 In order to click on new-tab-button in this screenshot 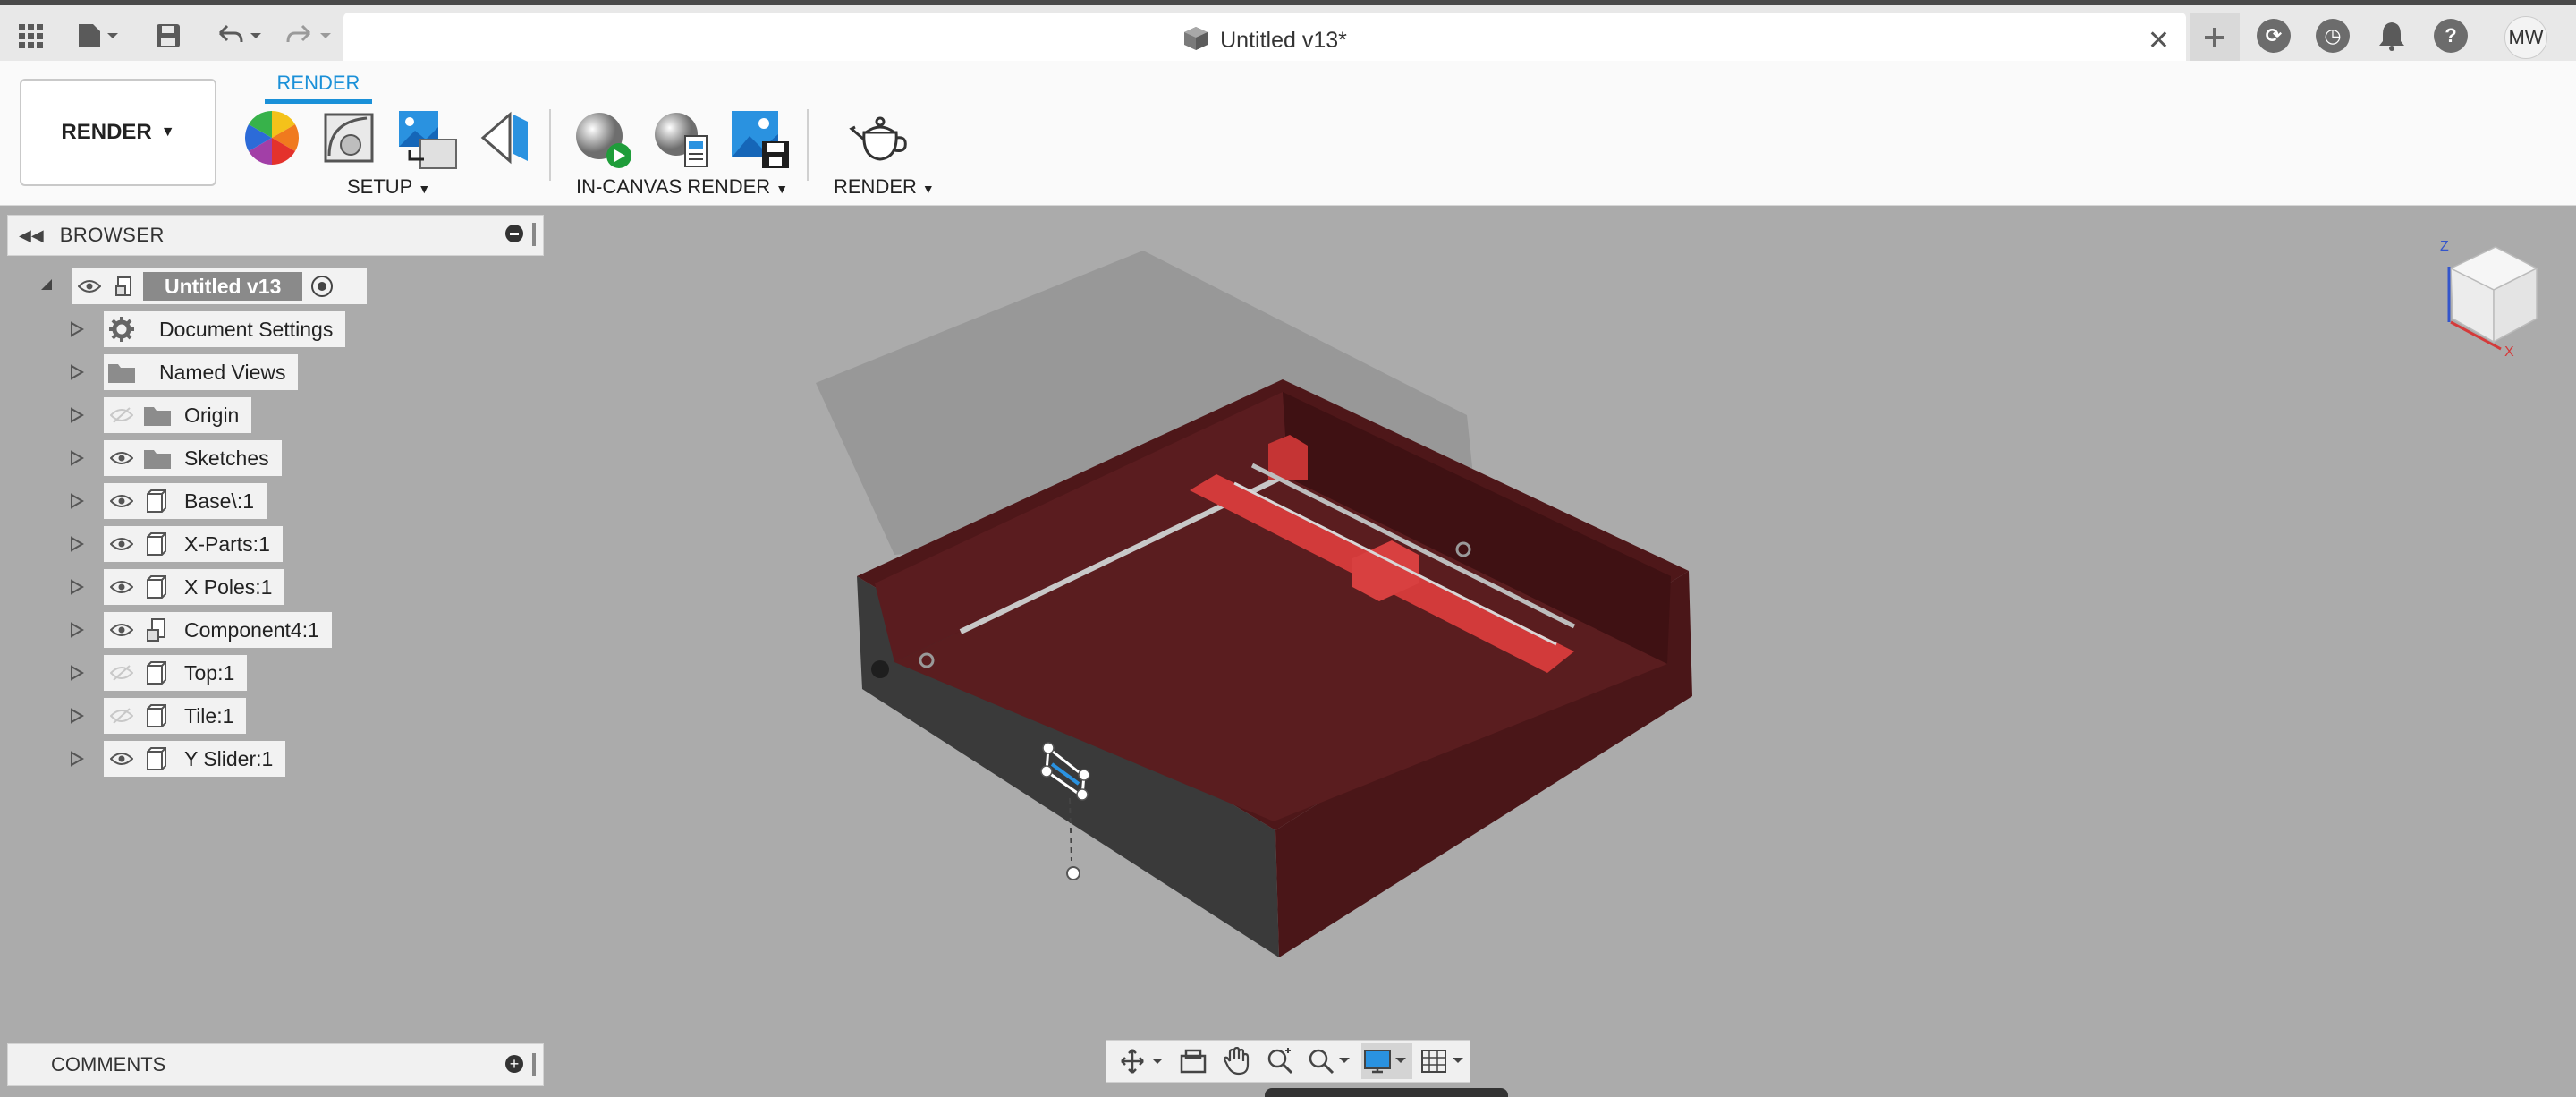, I will do `click(2215, 38)`.